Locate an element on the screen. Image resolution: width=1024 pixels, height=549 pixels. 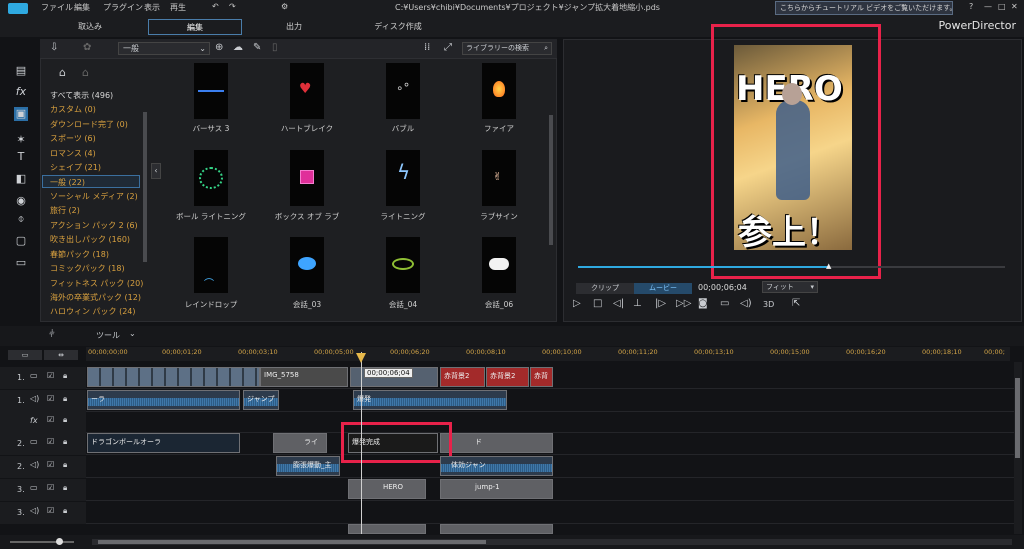
timeline-clip: ライ is located at coordinates (300, 443).